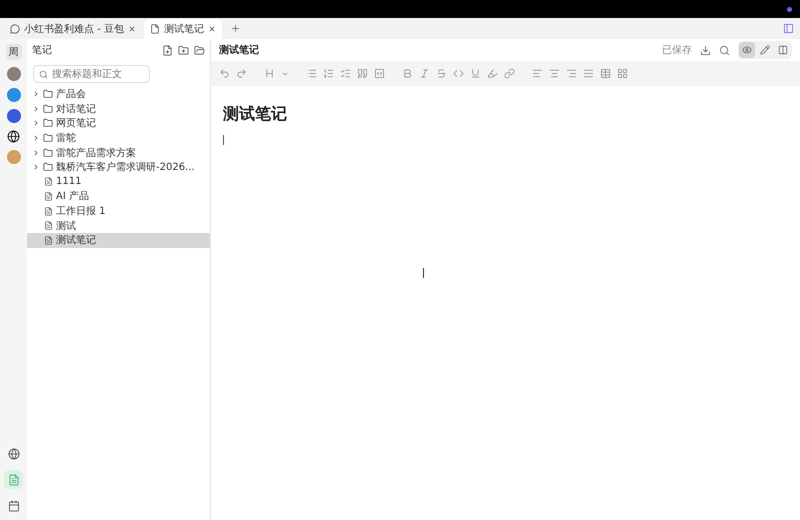  What do you see at coordinates (605, 73) in the screenshot?
I see `table-icon` at bounding box center [605, 73].